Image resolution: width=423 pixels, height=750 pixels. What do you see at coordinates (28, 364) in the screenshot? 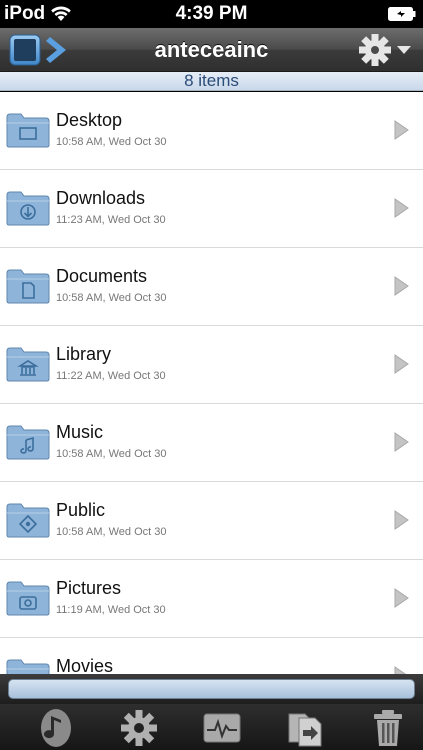
I see `library-folder-icon` at bounding box center [28, 364].